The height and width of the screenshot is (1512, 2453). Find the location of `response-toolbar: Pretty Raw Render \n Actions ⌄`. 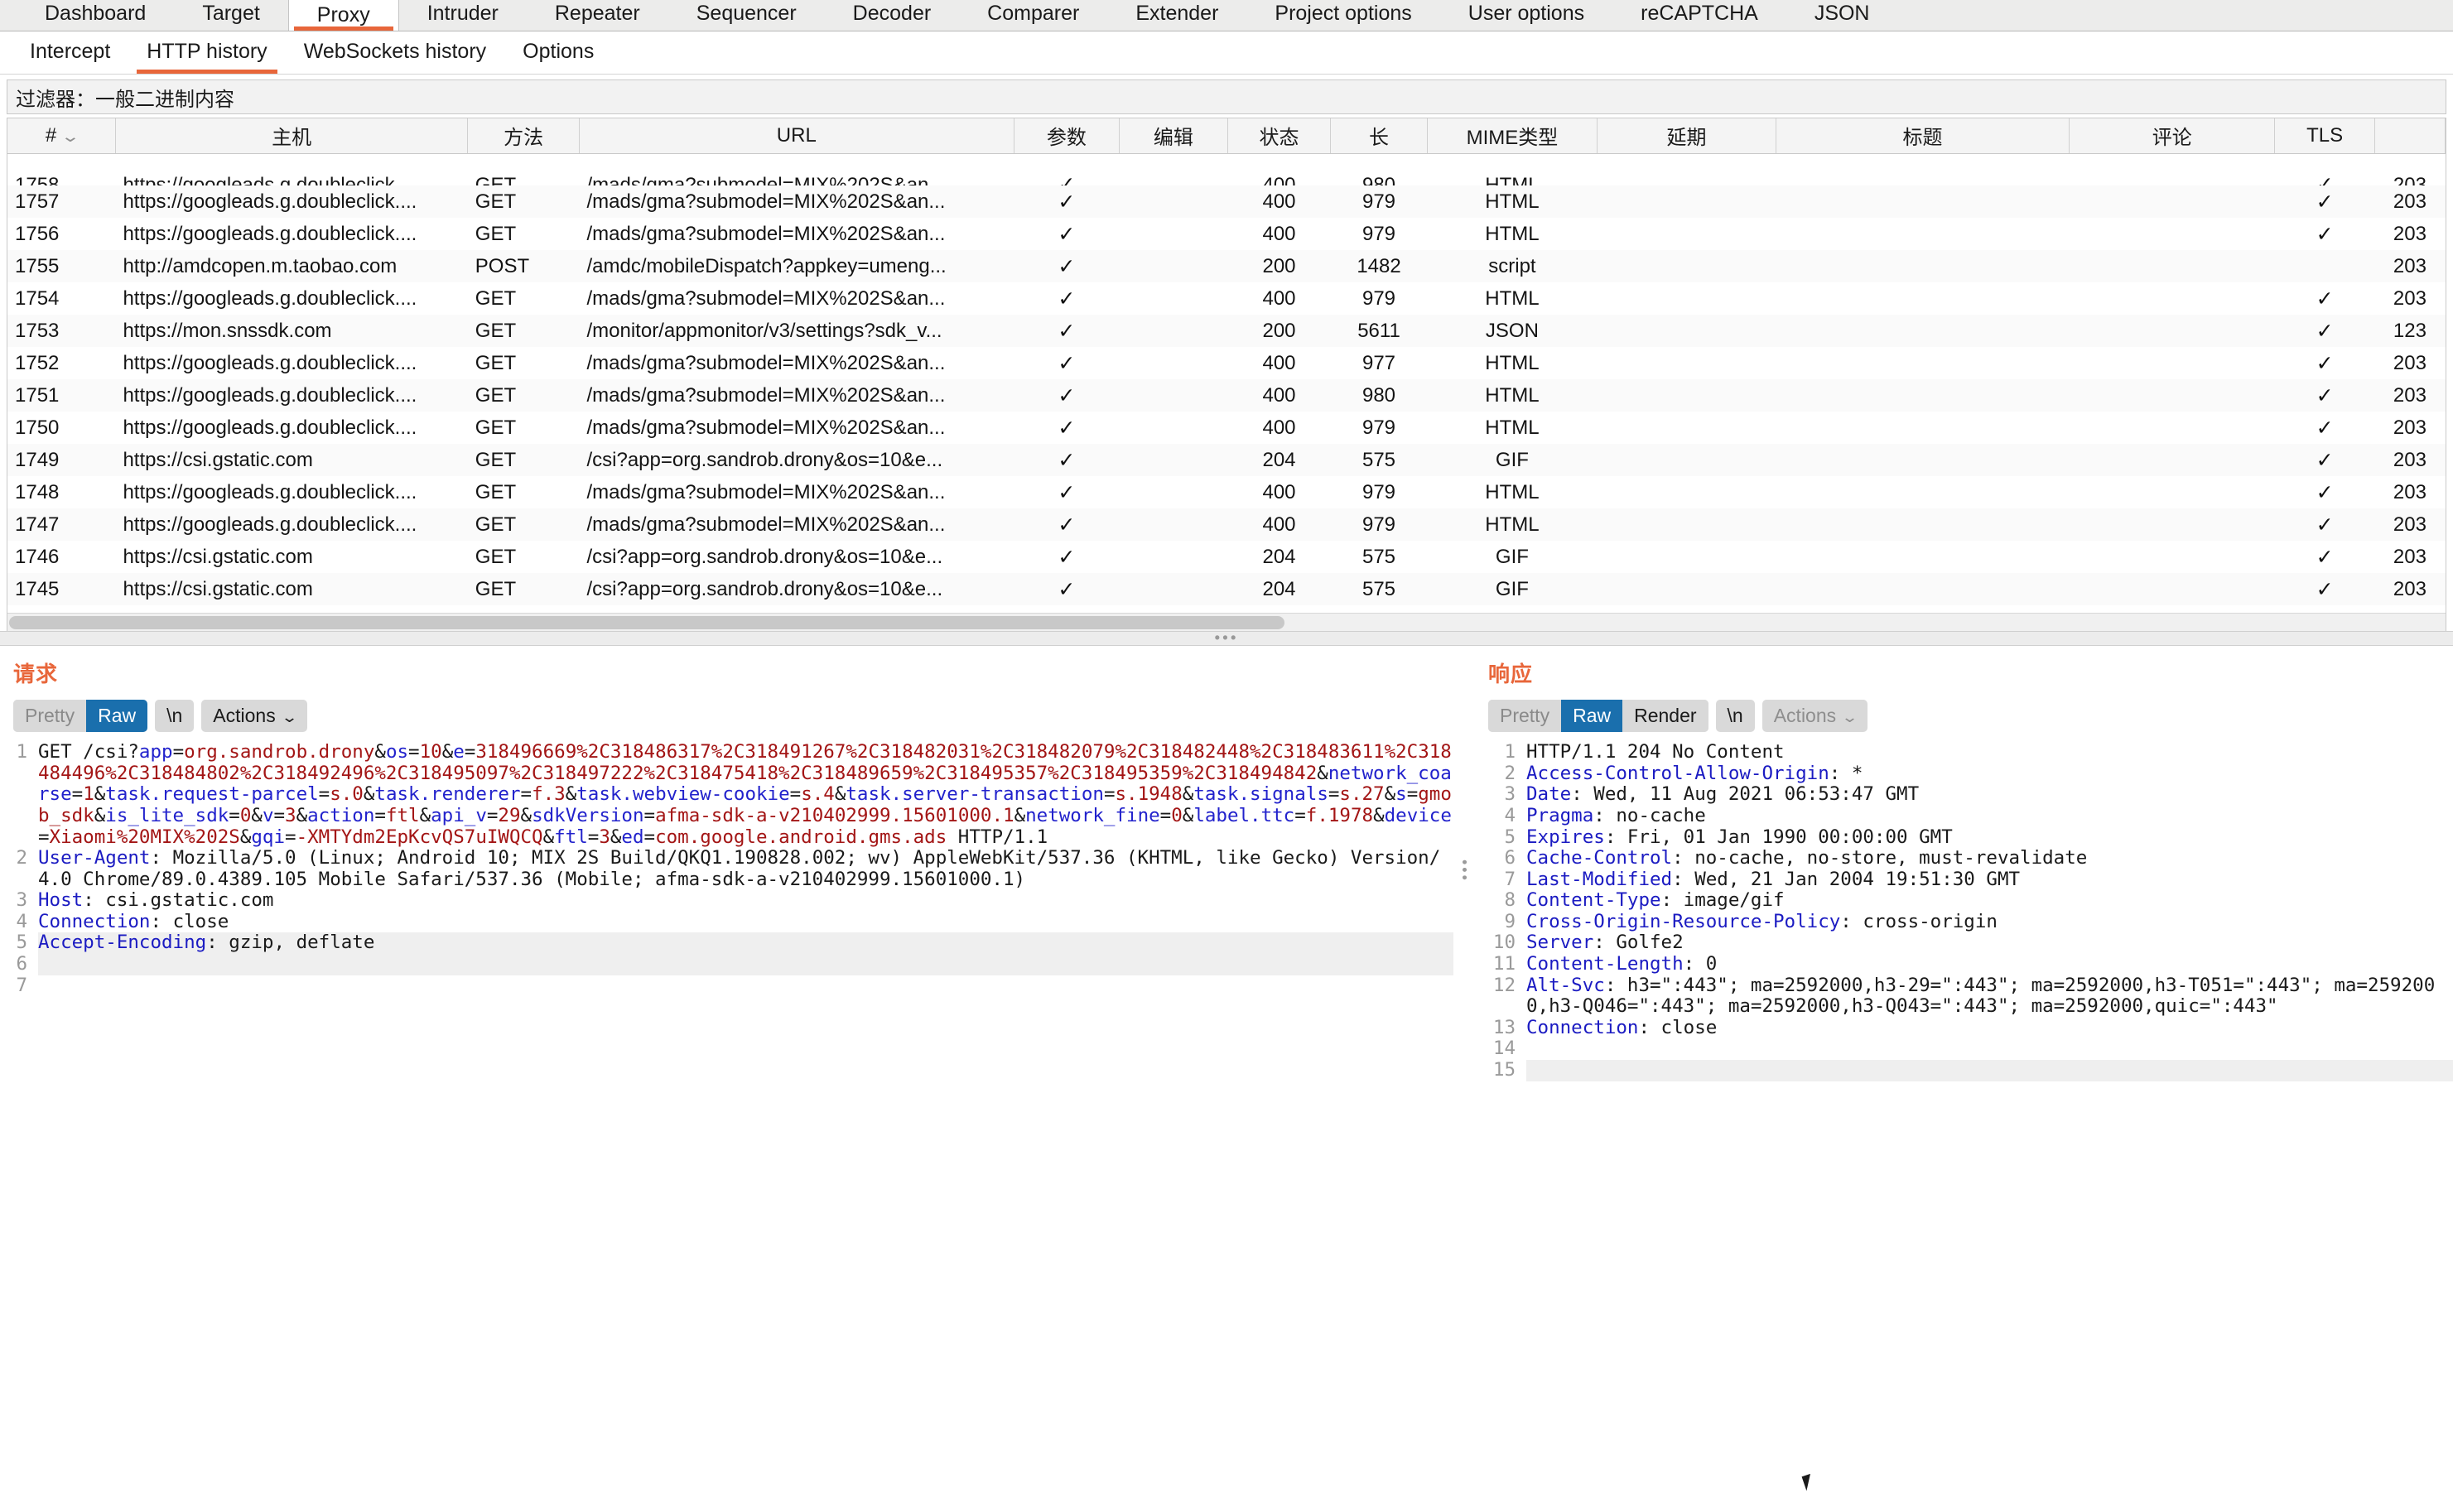

response-toolbar: Pretty Raw Render \n Actions ⌄ is located at coordinates (1964, 711).